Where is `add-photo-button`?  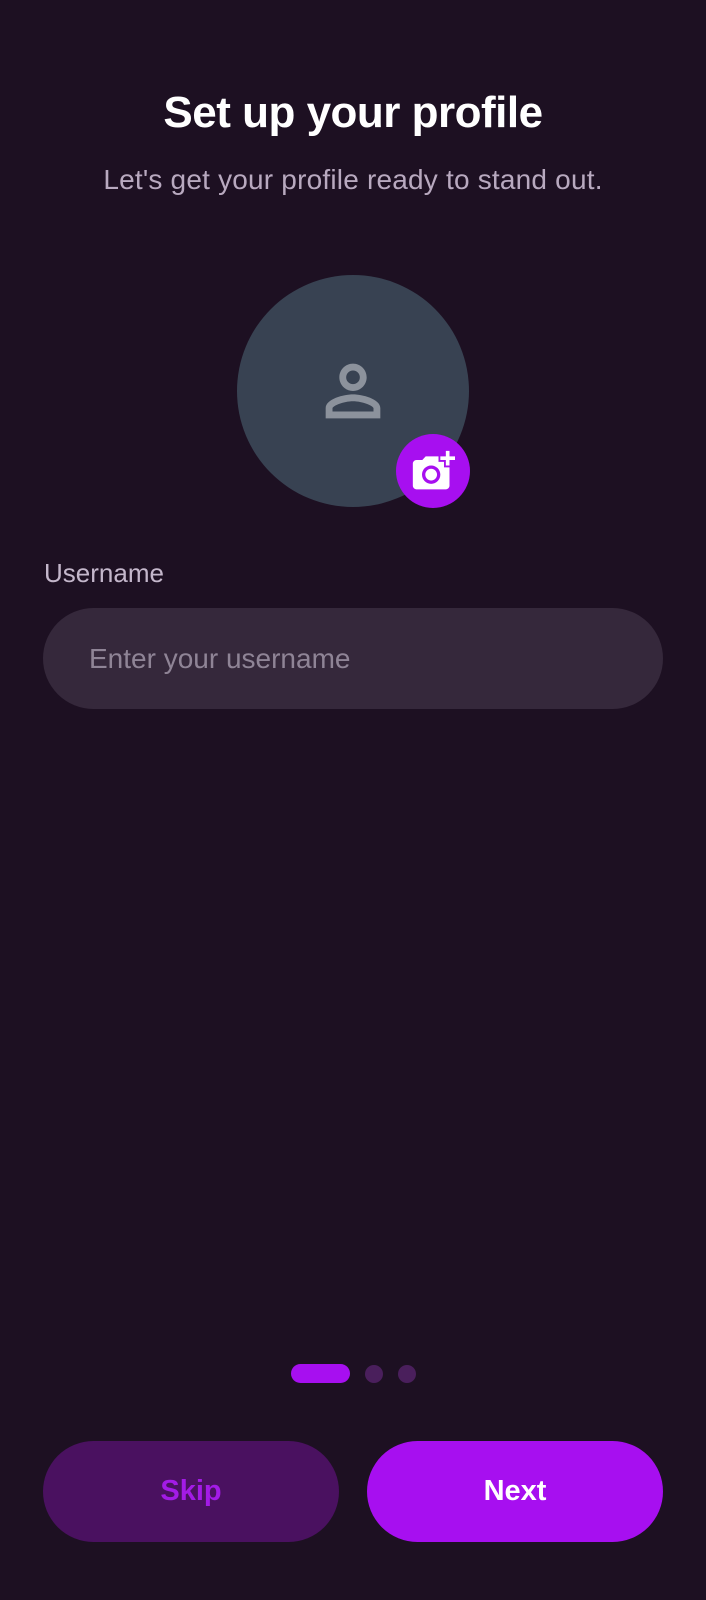
add-photo-button is located at coordinates (433, 471).